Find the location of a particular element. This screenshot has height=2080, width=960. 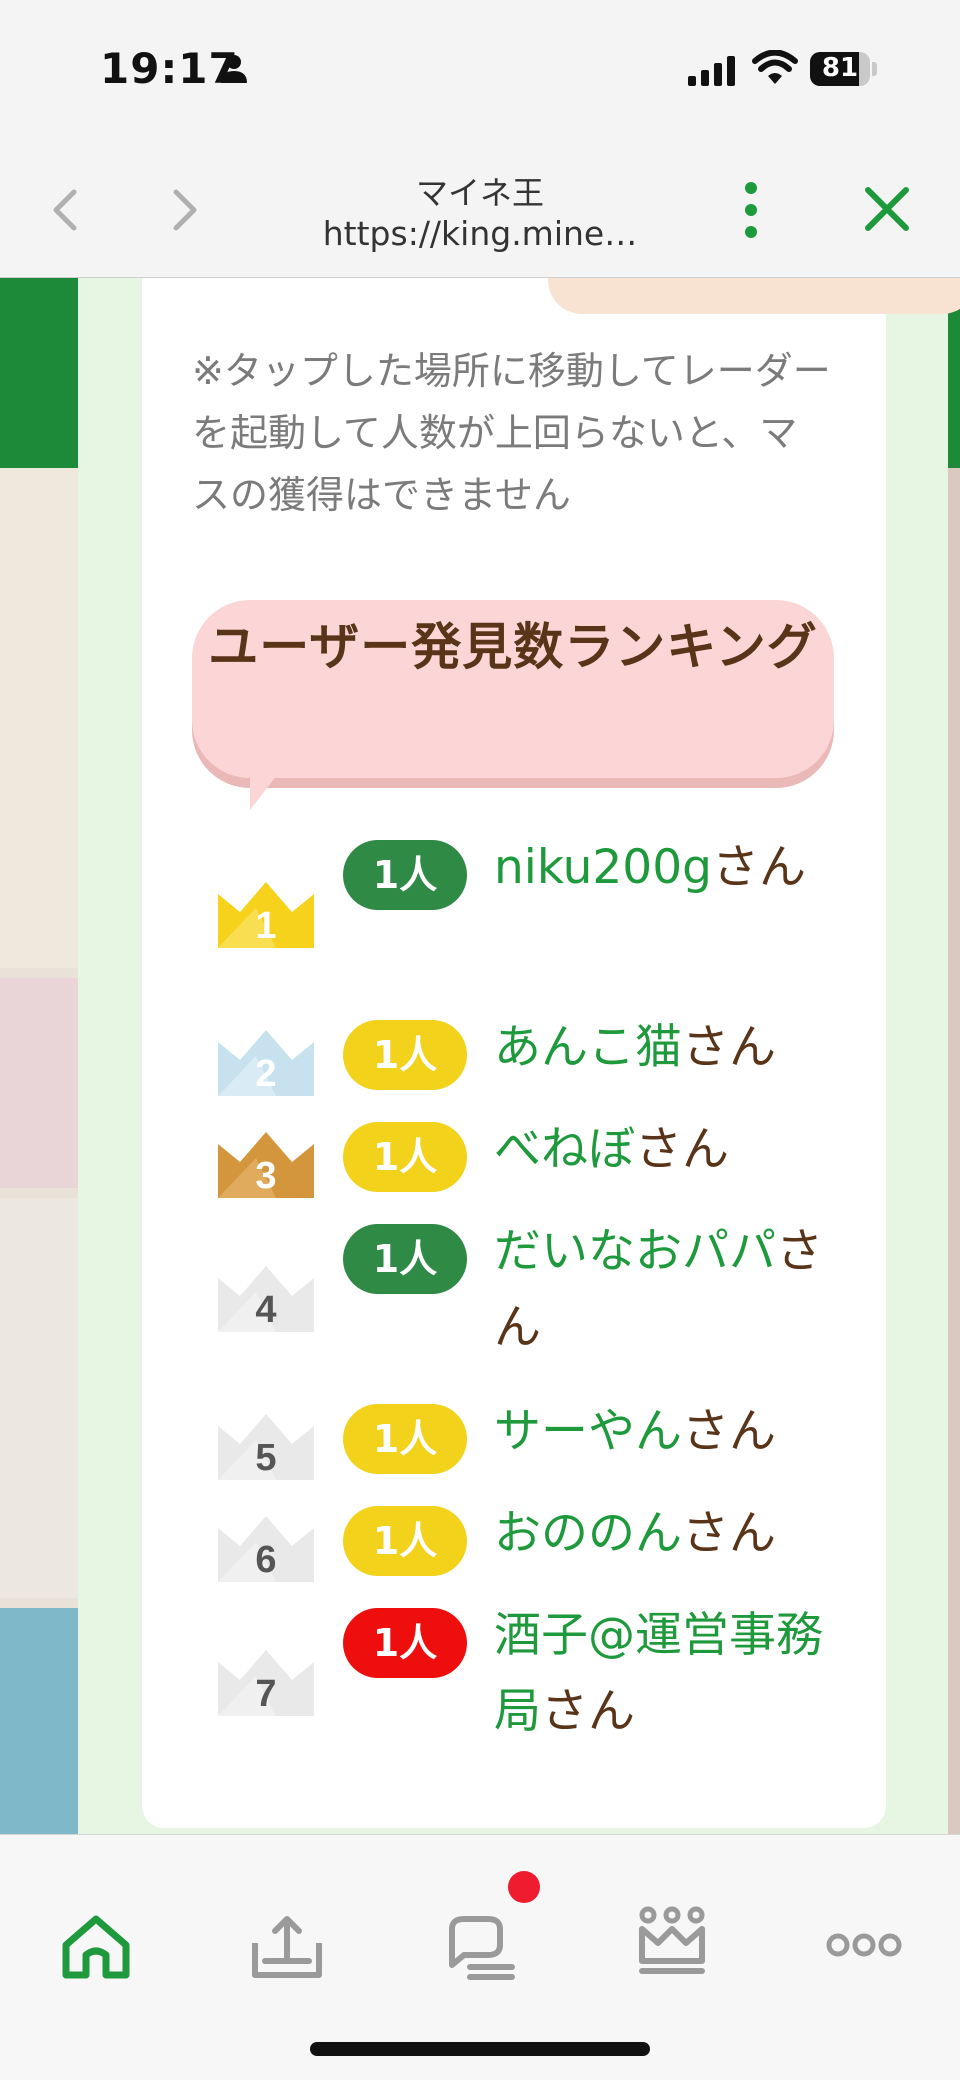

ranking-user-name: niku200gさん is located at coordinates (659, 868).